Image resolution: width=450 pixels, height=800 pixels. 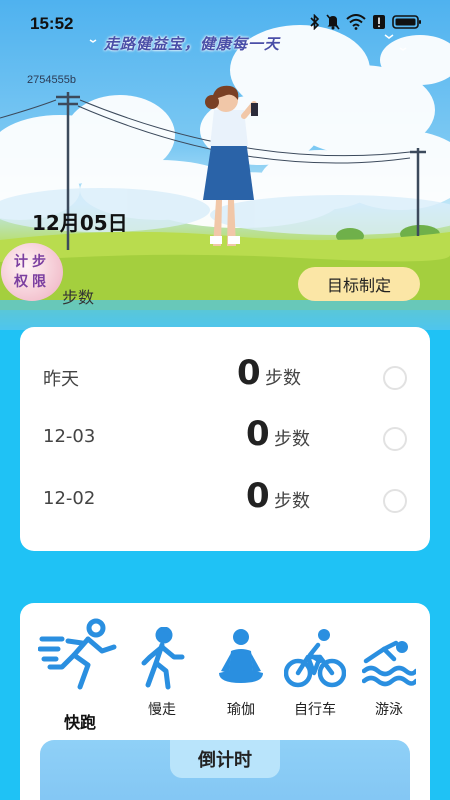 What do you see at coordinates (315, 710) in the screenshot?
I see `exercise-label: 自行车` at bounding box center [315, 710].